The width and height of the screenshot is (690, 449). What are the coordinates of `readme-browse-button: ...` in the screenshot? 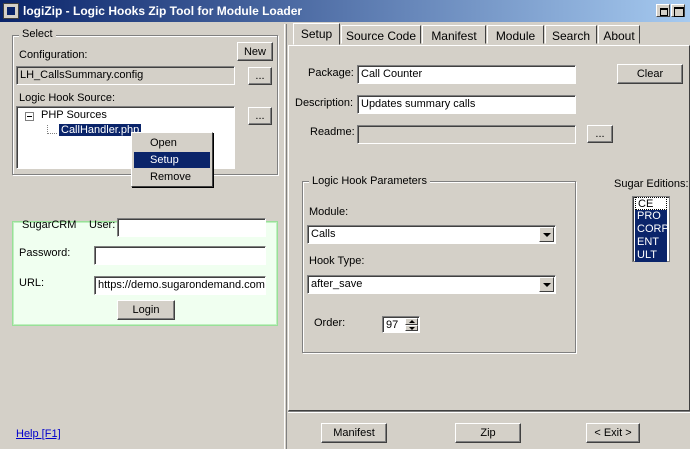 It's located at (600, 134).